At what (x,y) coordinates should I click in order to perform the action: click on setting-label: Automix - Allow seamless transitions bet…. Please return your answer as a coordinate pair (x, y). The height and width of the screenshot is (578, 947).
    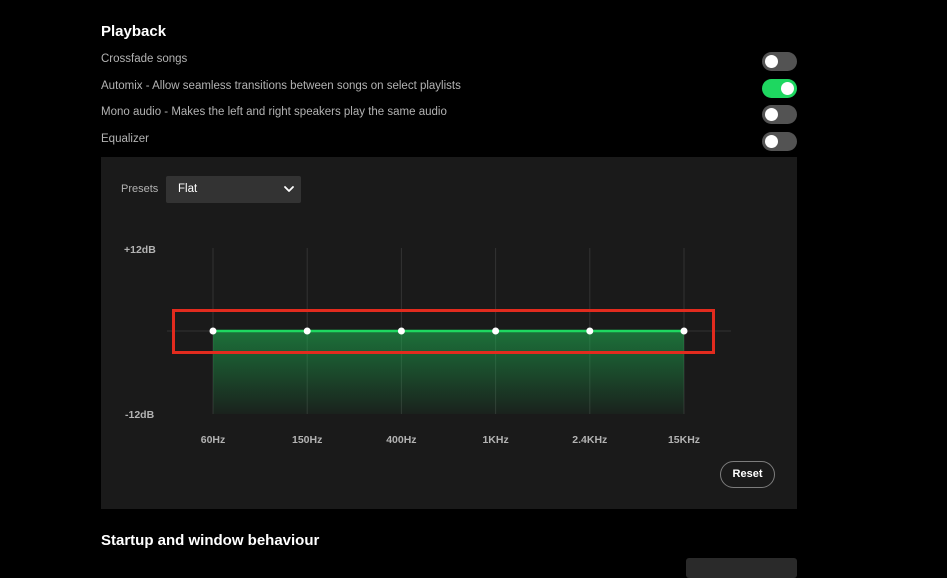
    Looking at the image, I should click on (281, 86).